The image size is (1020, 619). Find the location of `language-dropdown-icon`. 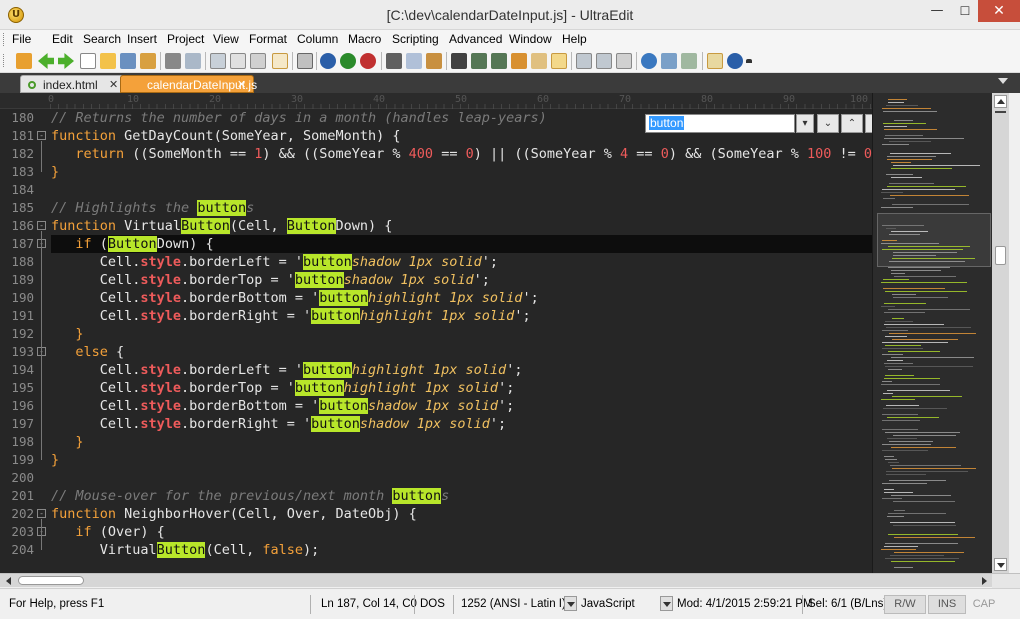

language-dropdown-icon is located at coordinates (666, 603).